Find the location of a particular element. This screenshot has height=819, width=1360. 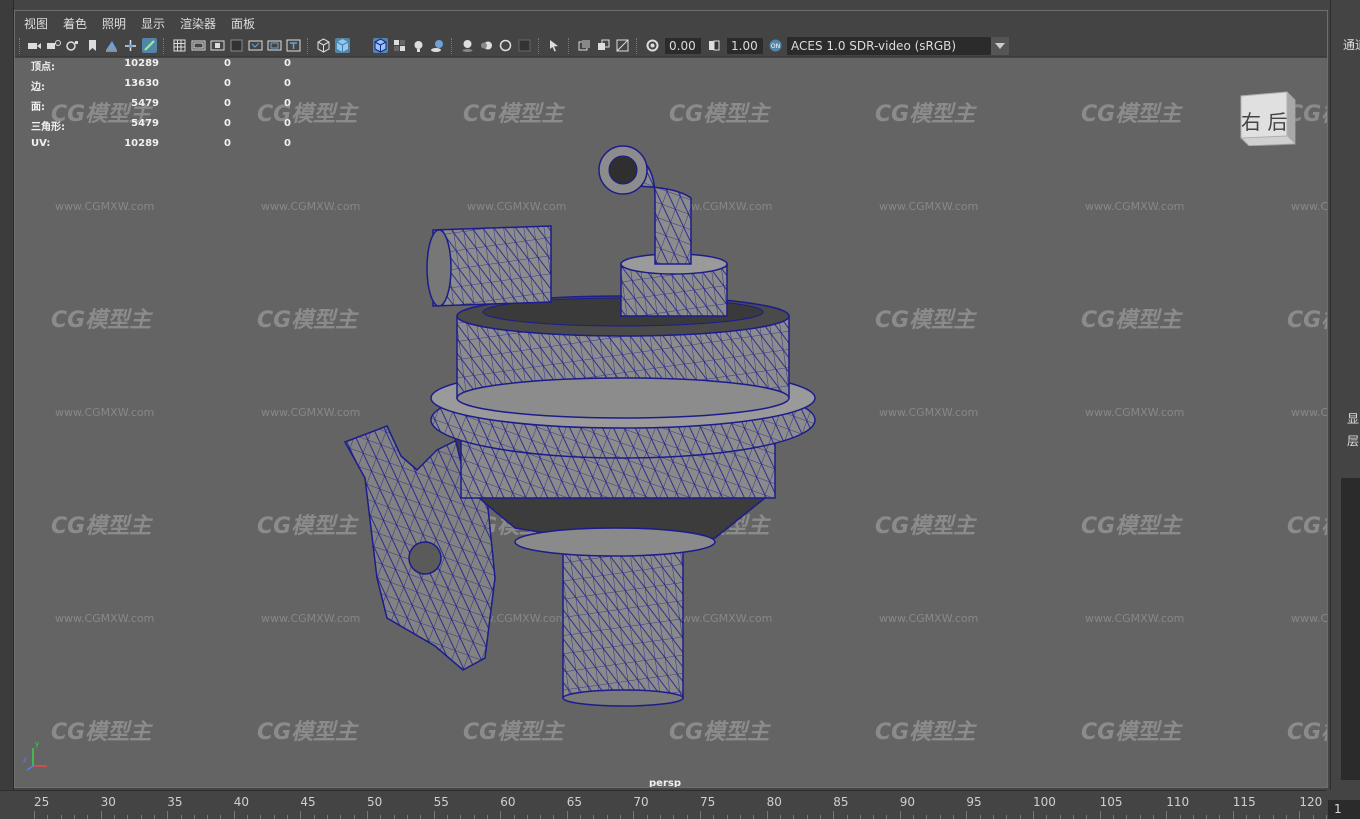

gamma-icon is located at coordinates (714, 45).